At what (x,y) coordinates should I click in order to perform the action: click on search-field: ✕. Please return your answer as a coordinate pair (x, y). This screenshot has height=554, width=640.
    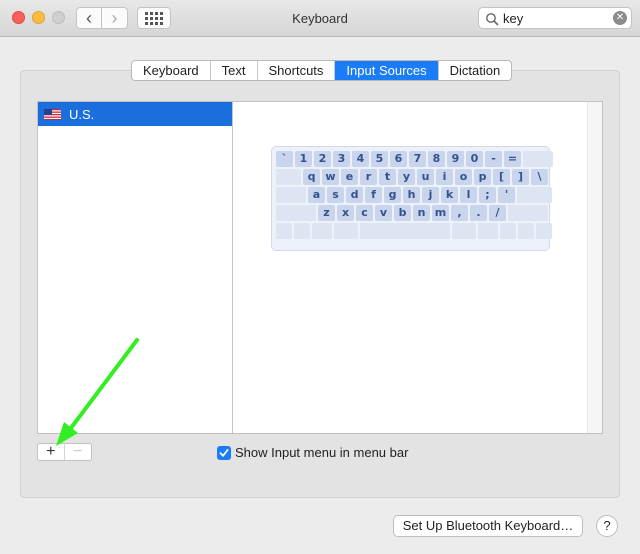
    Looking at the image, I should click on (555, 18).